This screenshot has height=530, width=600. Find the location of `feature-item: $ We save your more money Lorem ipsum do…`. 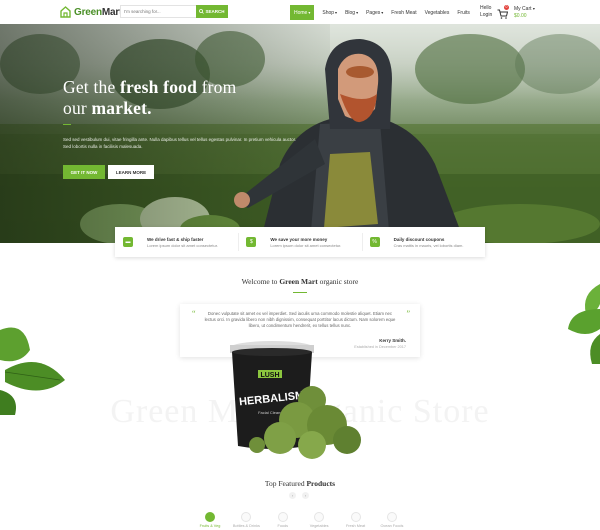

feature-item: $ We save your more money Lorem ipsum do… is located at coordinates (299, 242).